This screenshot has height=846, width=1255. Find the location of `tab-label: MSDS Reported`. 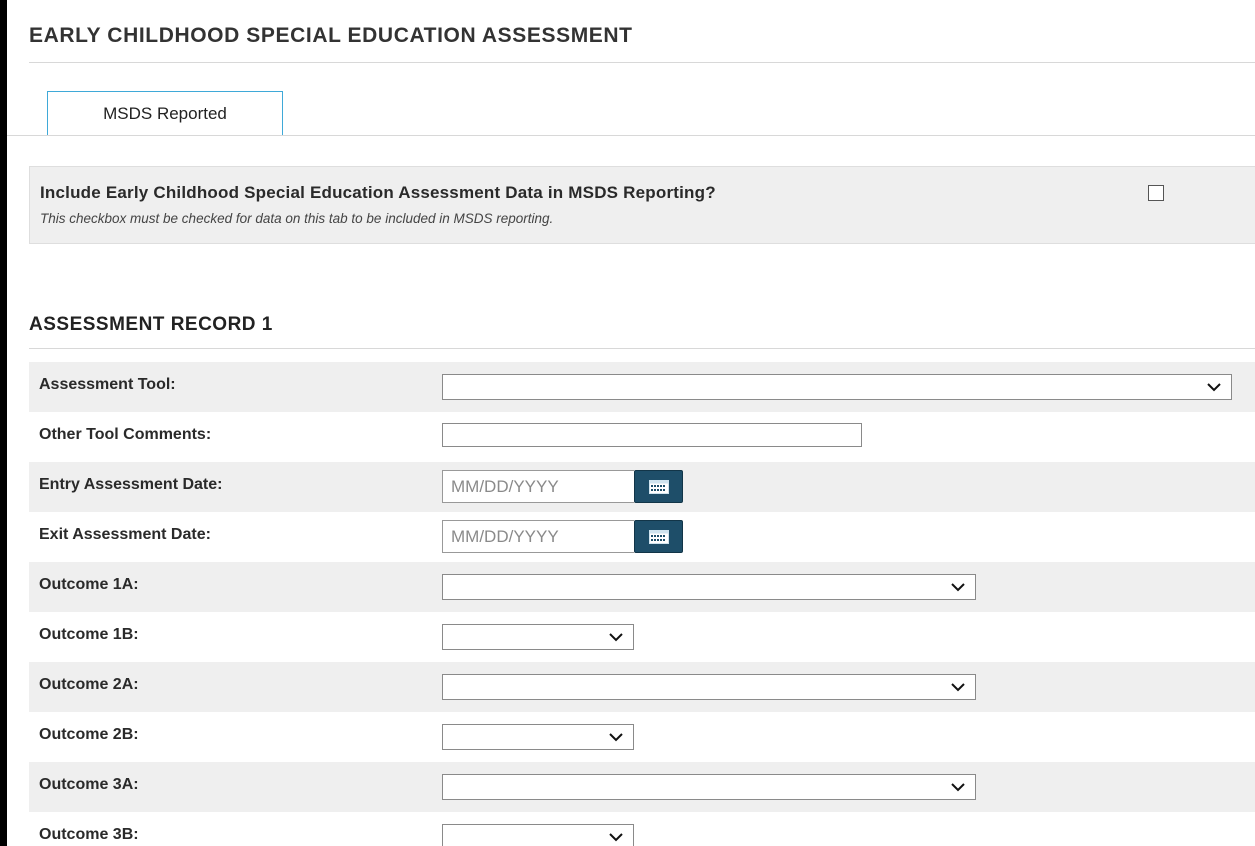

tab-label: MSDS Reported is located at coordinates (165, 113).